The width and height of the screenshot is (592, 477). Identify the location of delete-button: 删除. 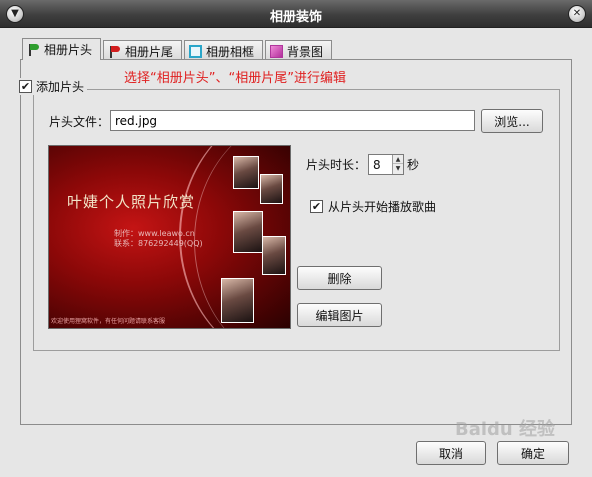
(339, 278).